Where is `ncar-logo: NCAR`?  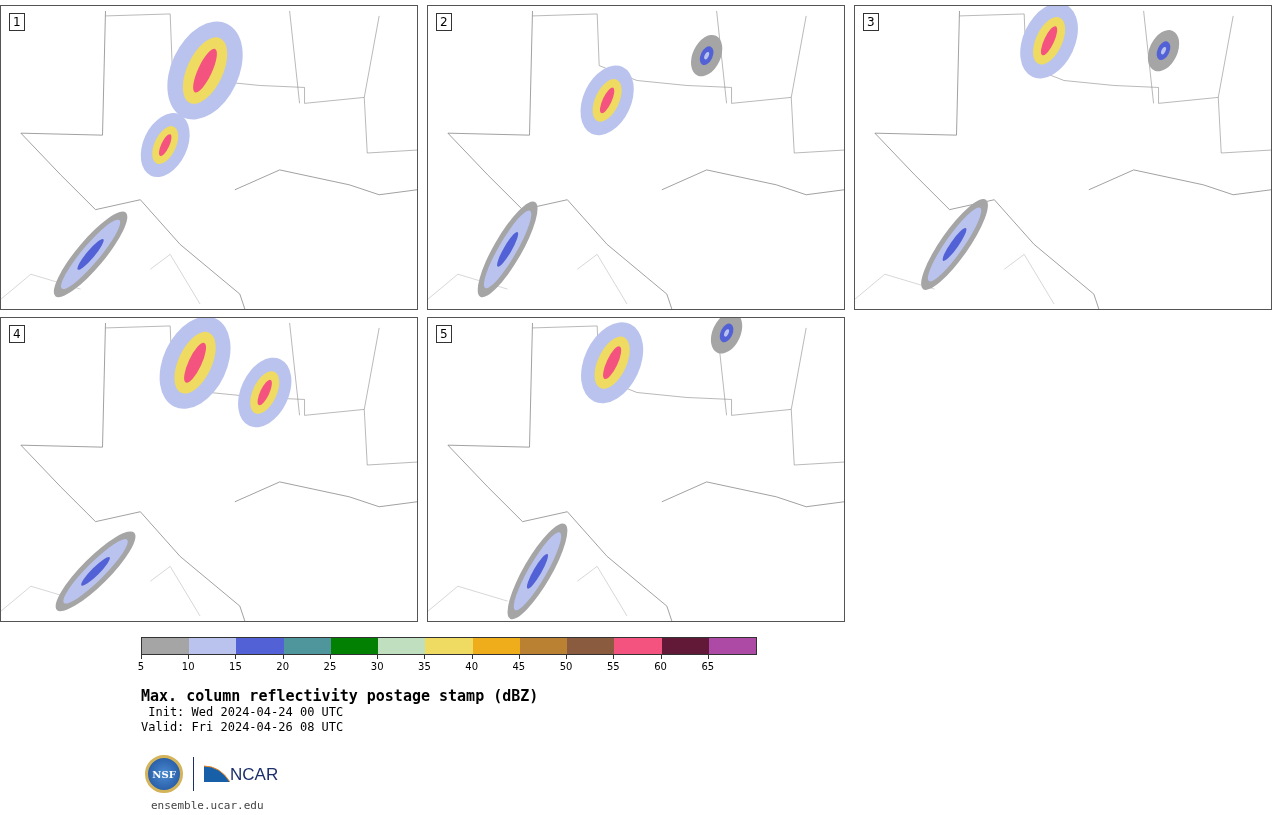 ncar-logo: NCAR is located at coordinates (241, 774).